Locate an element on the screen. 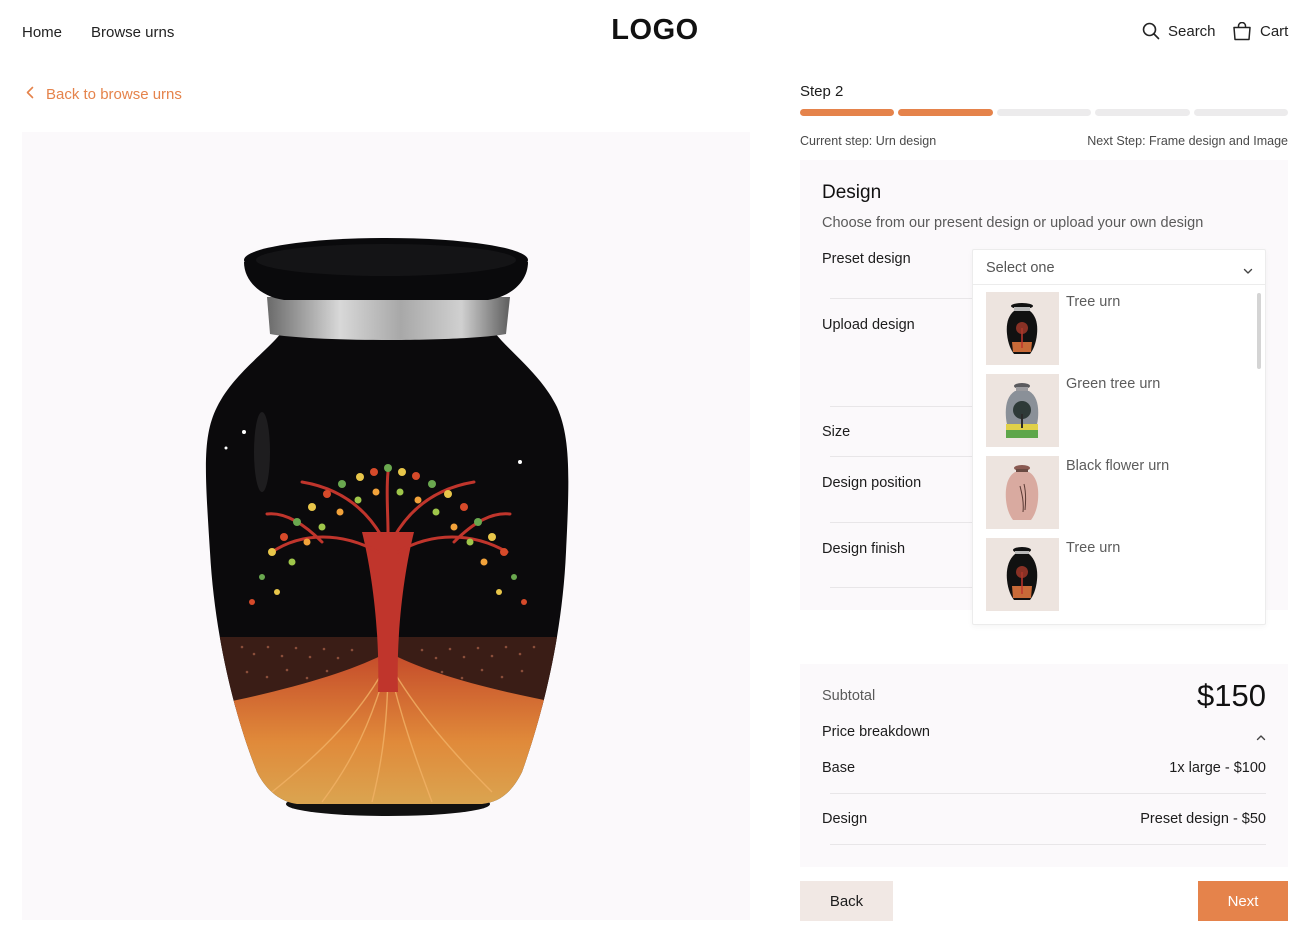 The image size is (1310, 944). subtotal-label: Subtotal is located at coordinates (849, 696).